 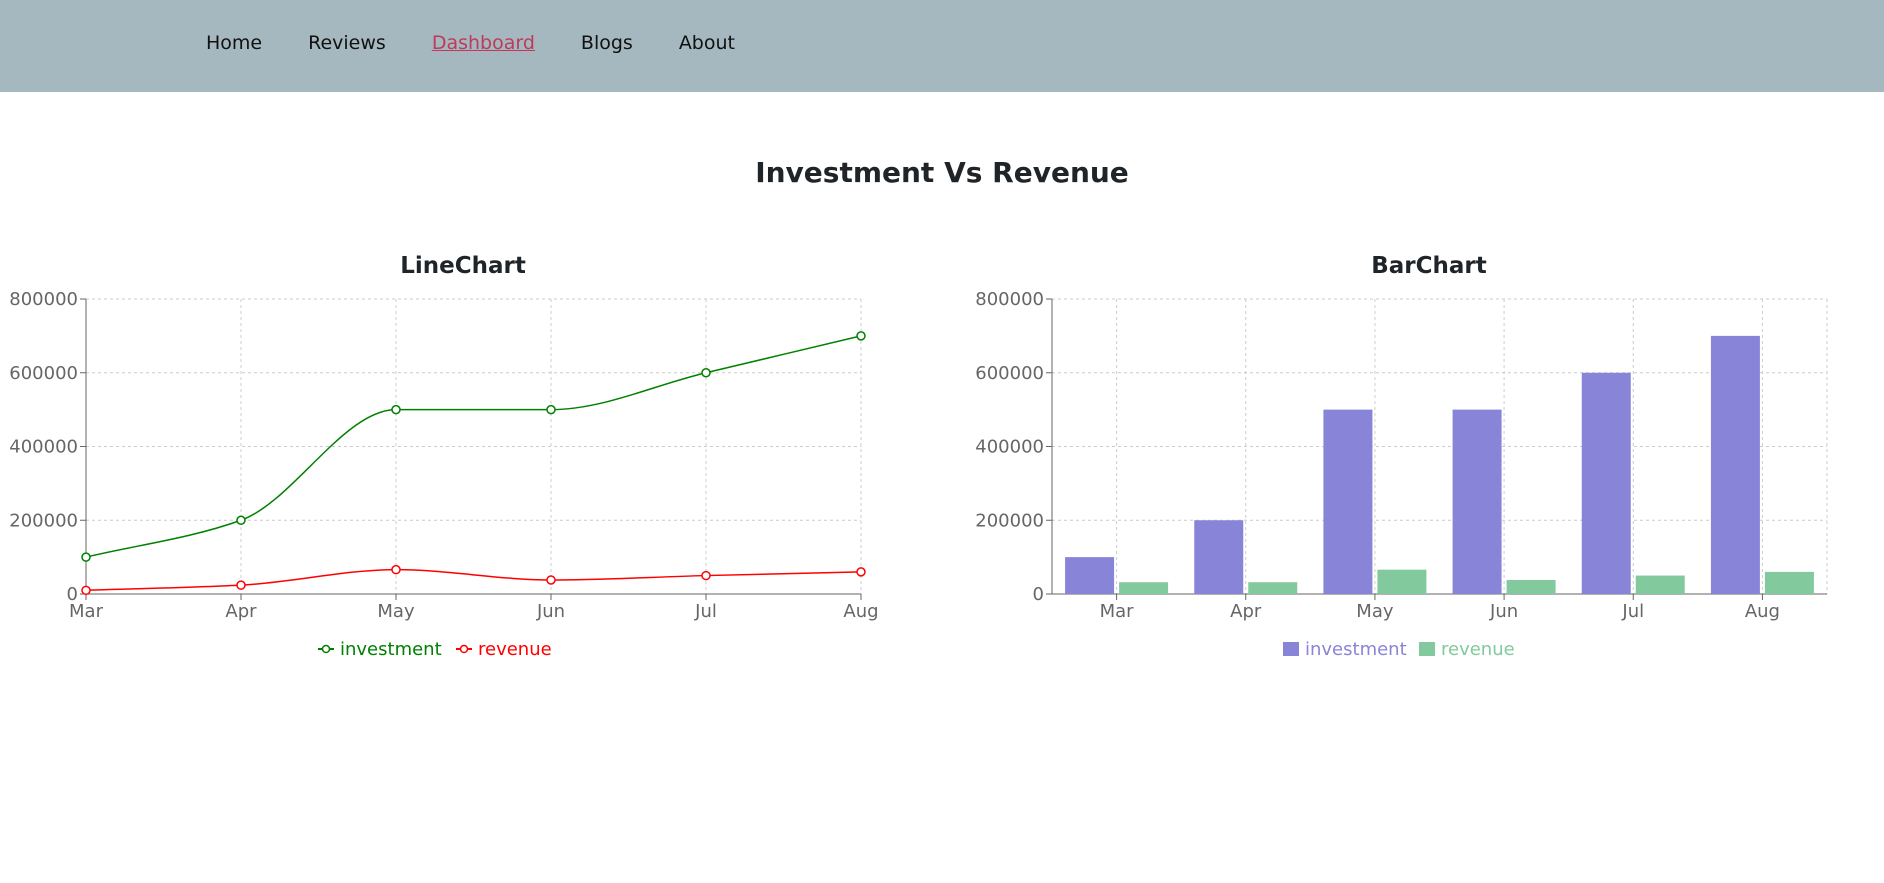 I want to click on bar-chart-y-tick-label: 800000, so click(x=1009, y=299).